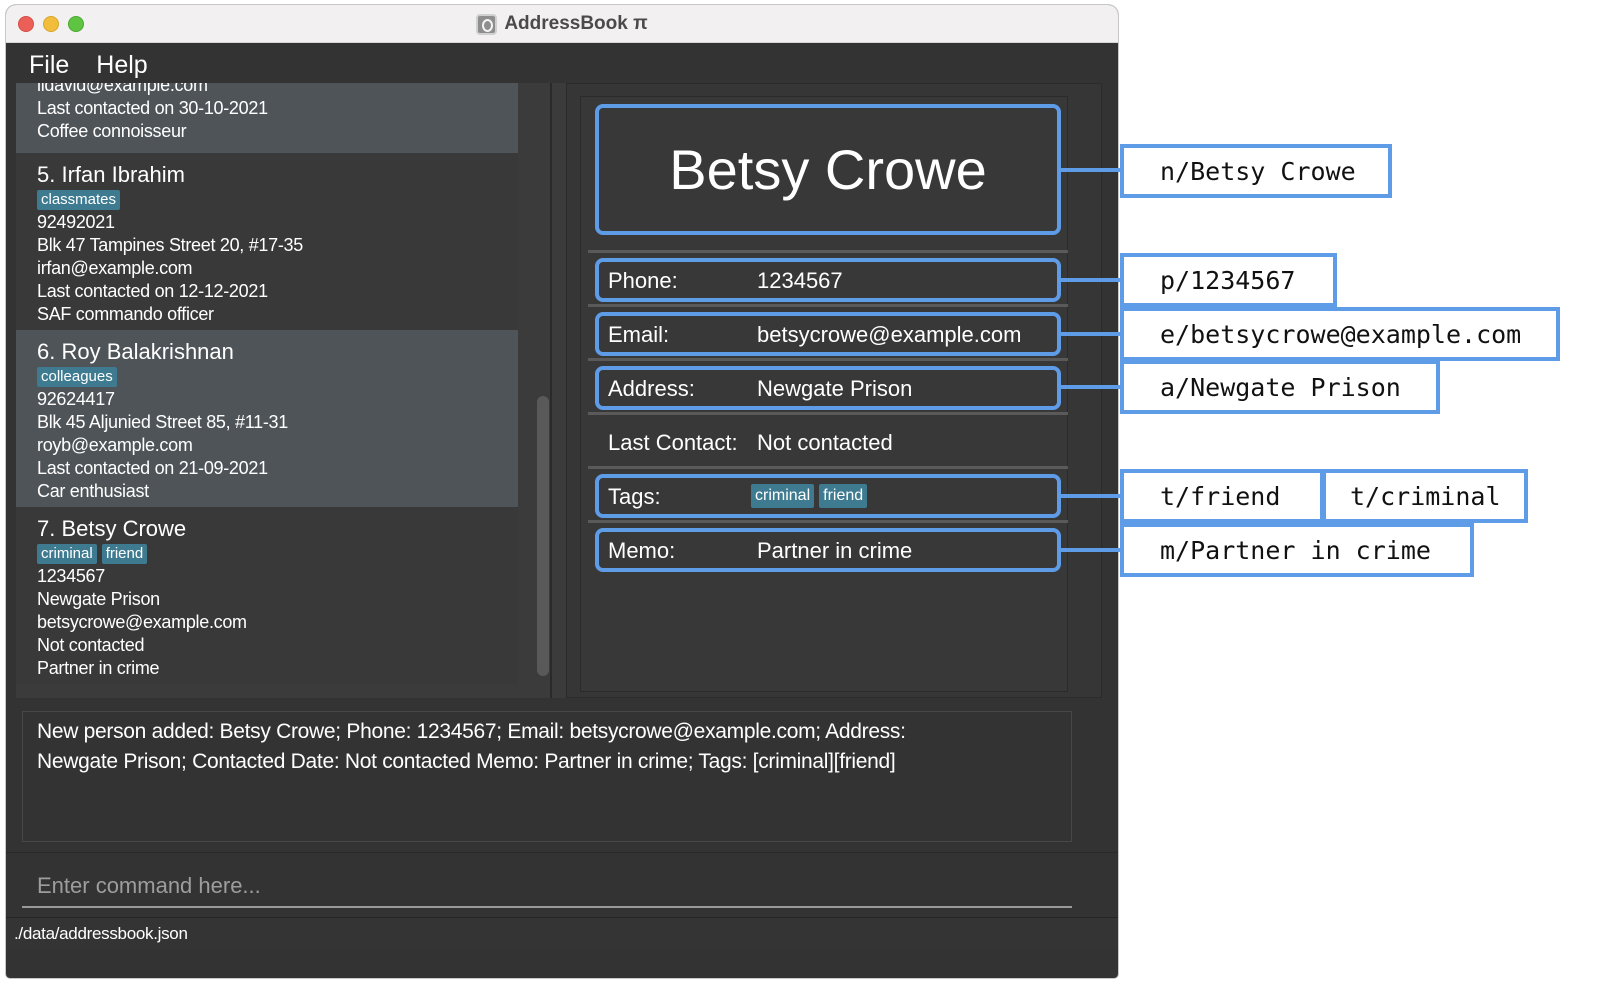 This screenshot has height=988, width=1612. What do you see at coordinates (135, 351) in the screenshot?
I see `person-name: 6. Roy Balakrishnan` at bounding box center [135, 351].